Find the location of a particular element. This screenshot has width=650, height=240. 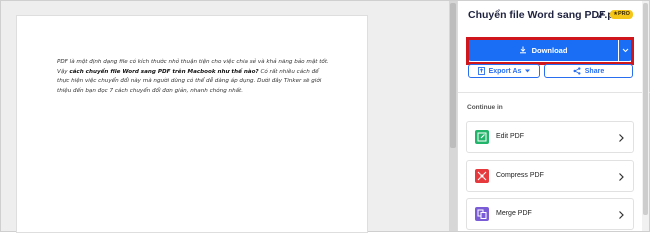

panel-scrollbar is located at coordinates (645, 116).